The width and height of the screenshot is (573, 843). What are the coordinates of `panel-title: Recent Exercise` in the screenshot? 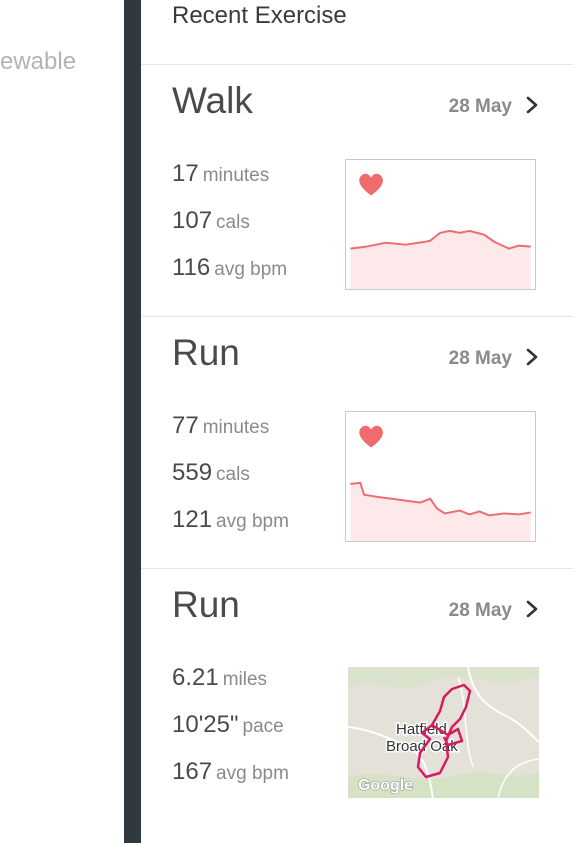 It's located at (259, 15).